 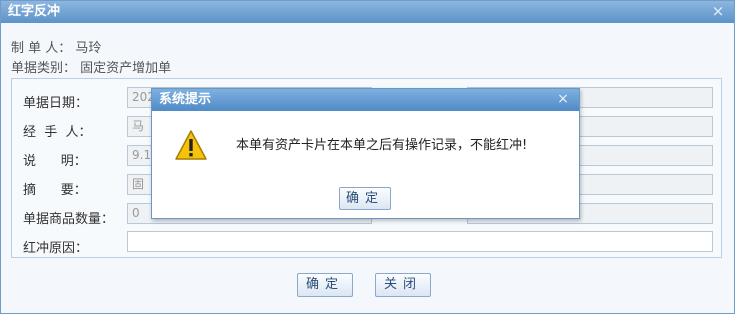 I want to click on doc-type-row: 单据类别： 固定资产增加单, so click(x=91, y=66).